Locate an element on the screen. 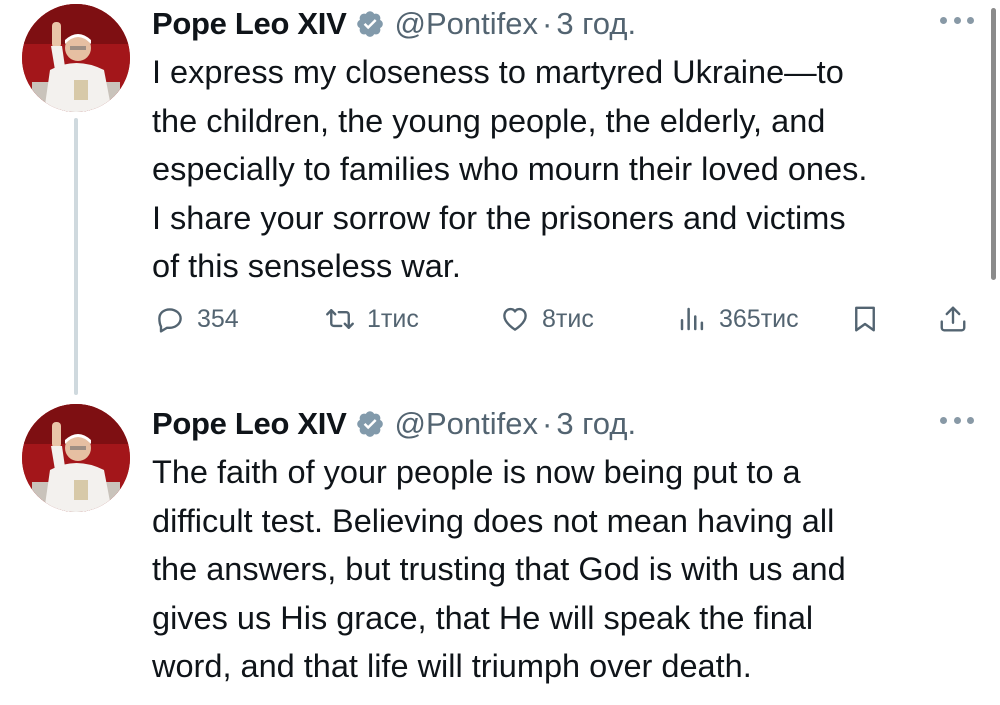 The width and height of the screenshot is (1000, 705). bookmark-button is located at coordinates (871, 319).